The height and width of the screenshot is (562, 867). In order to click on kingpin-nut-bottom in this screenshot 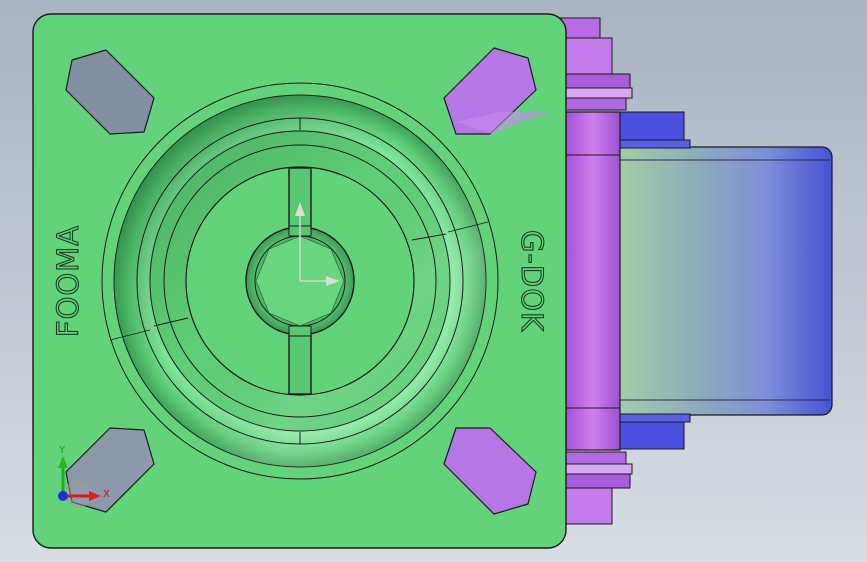, I will do `click(599, 488)`.